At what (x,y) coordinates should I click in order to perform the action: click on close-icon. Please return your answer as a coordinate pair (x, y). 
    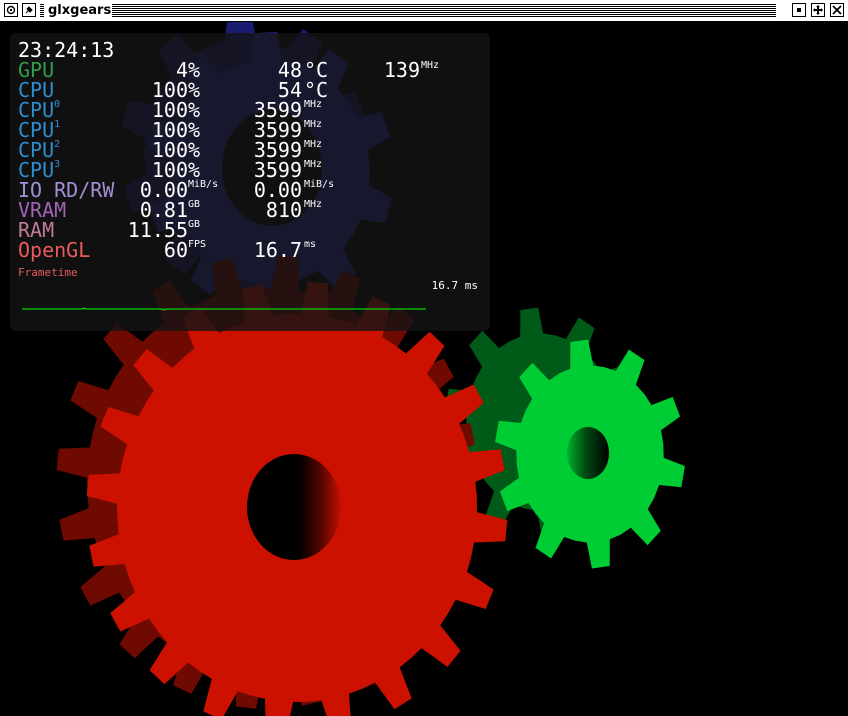
    Looking at the image, I should click on (837, 10).